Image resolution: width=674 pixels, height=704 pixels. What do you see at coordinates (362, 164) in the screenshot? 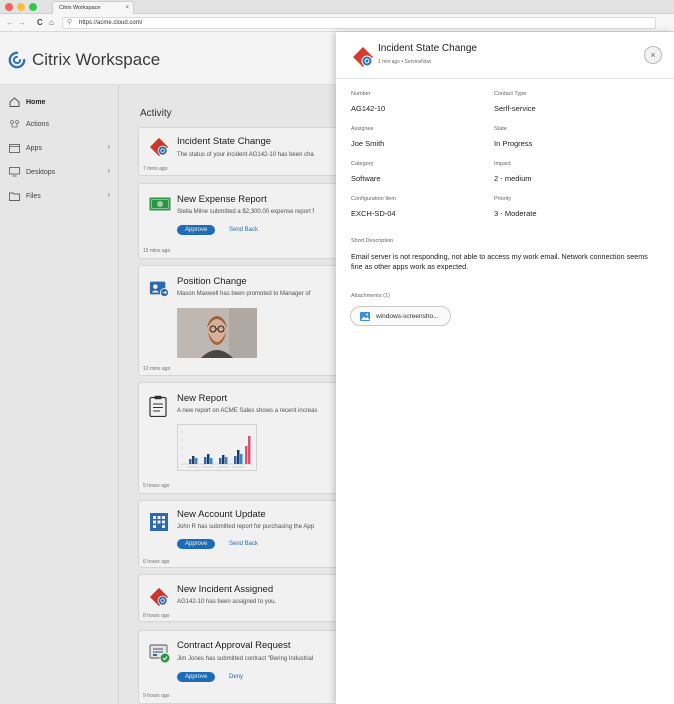
I see `field-label-category: Category` at bounding box center [362, 164].